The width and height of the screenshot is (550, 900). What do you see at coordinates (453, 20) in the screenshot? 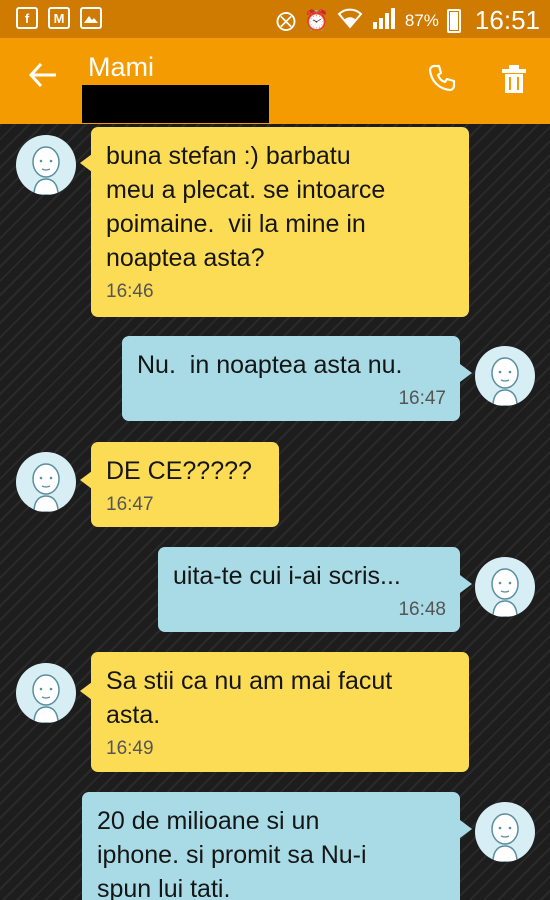
I see `battery-icon` at bounding box center [453, 20].